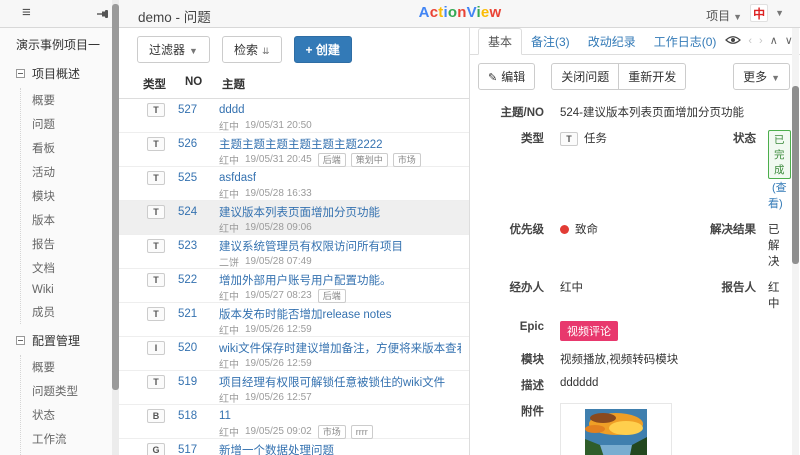 This screenshot has height=455, width=800. I want to click on priority-dot-icon, so click(564, 229).